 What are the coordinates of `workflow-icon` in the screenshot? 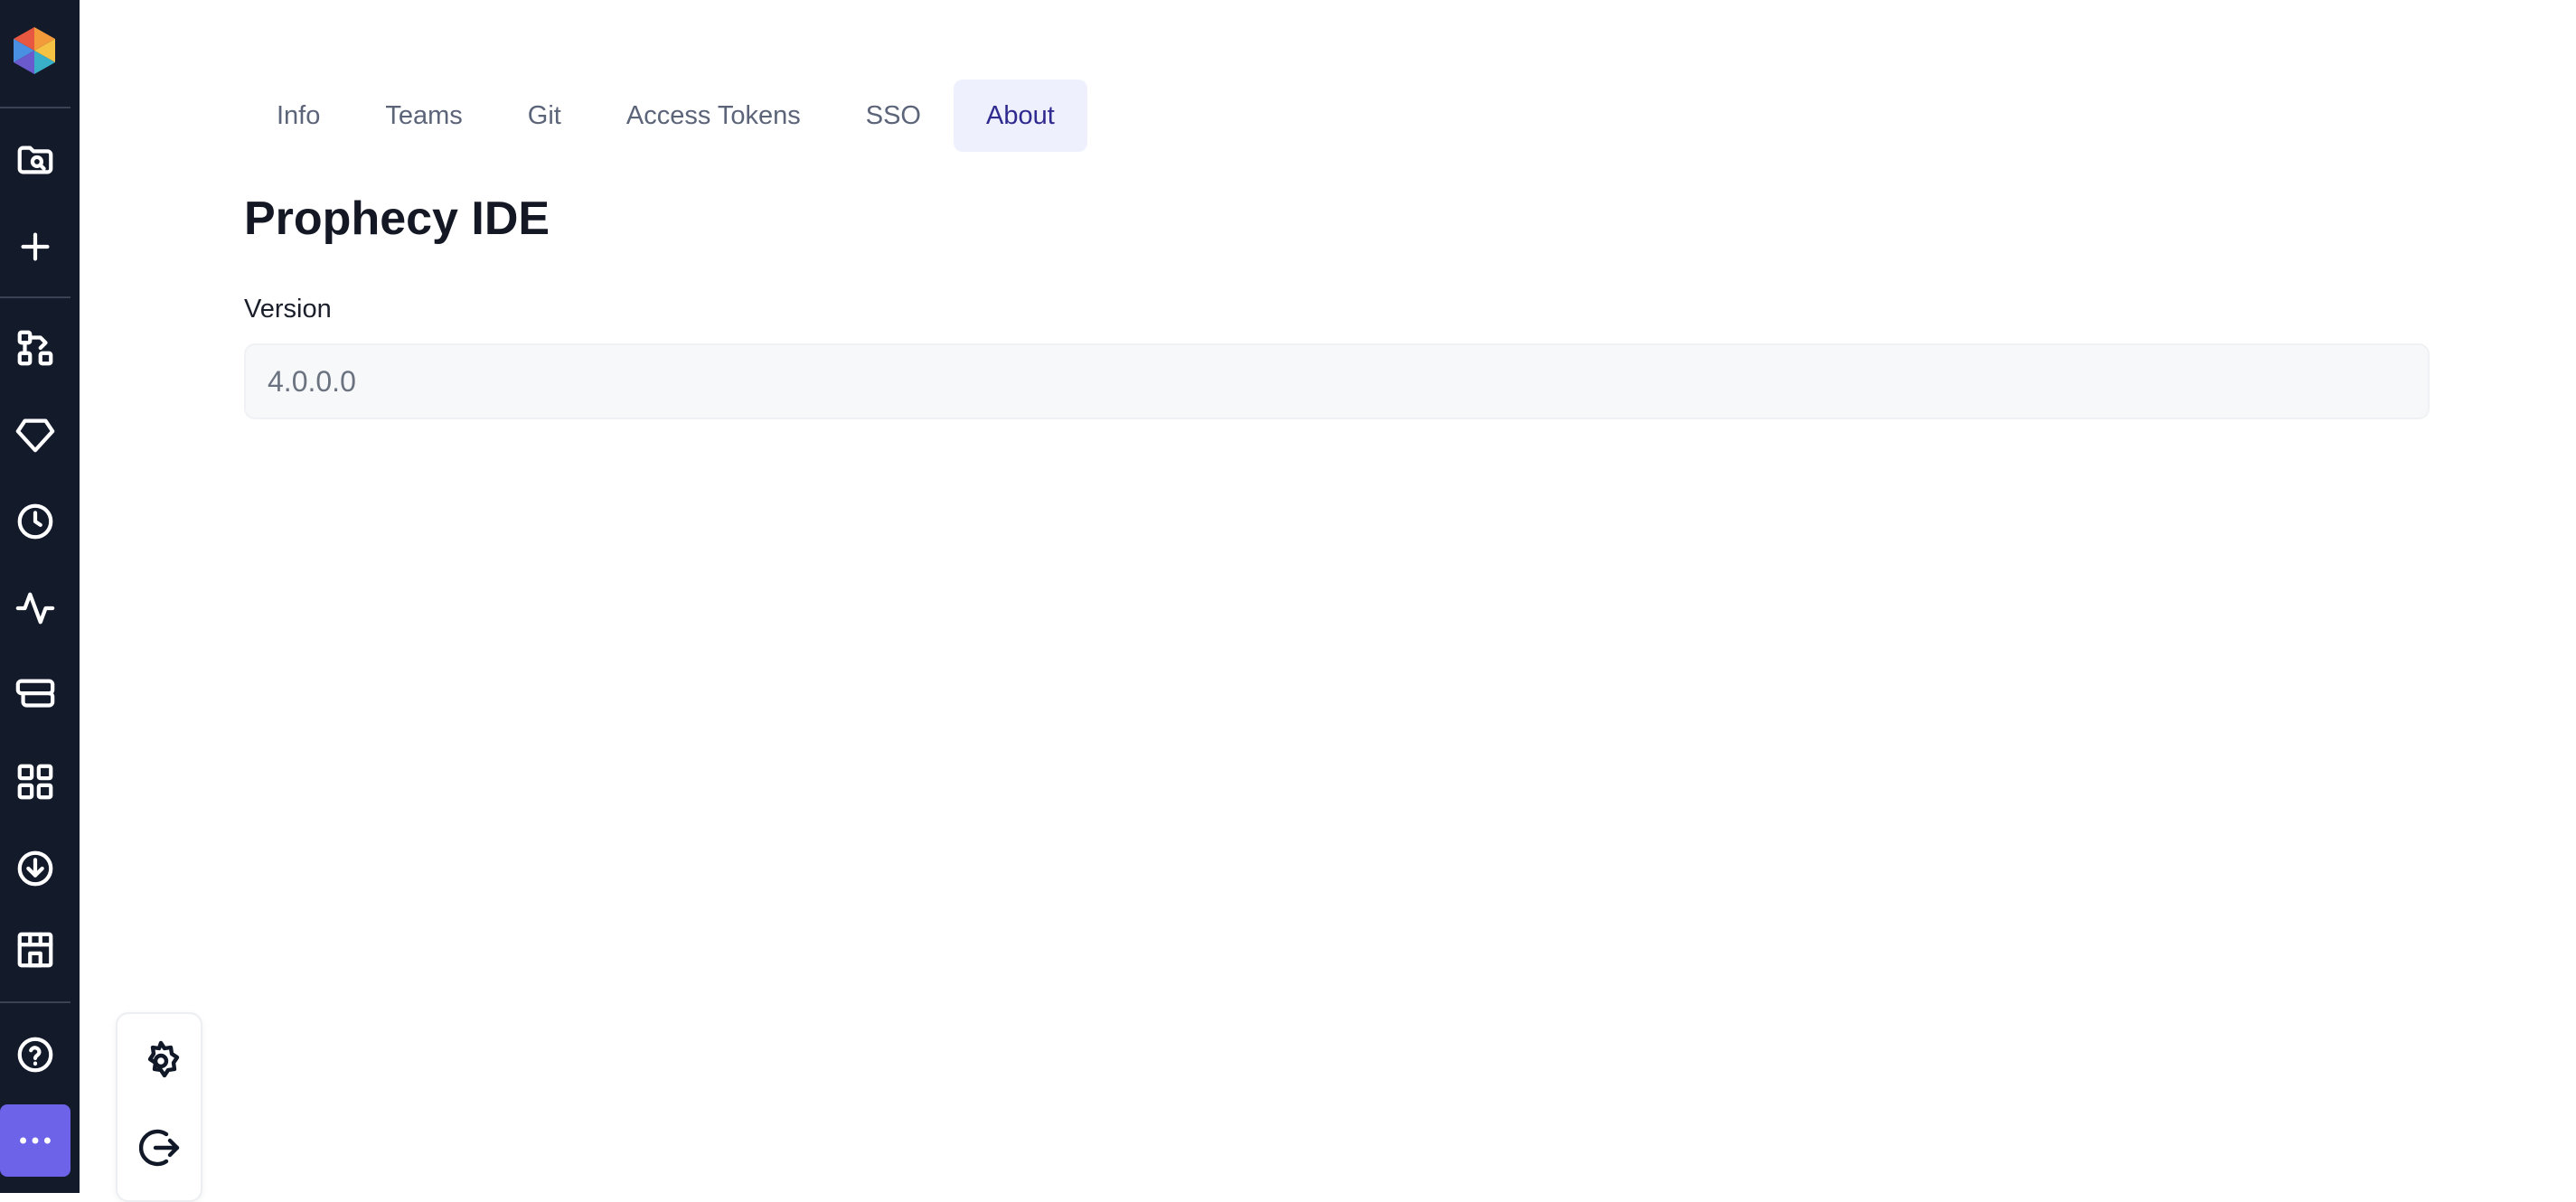 It's located at (35, 348).